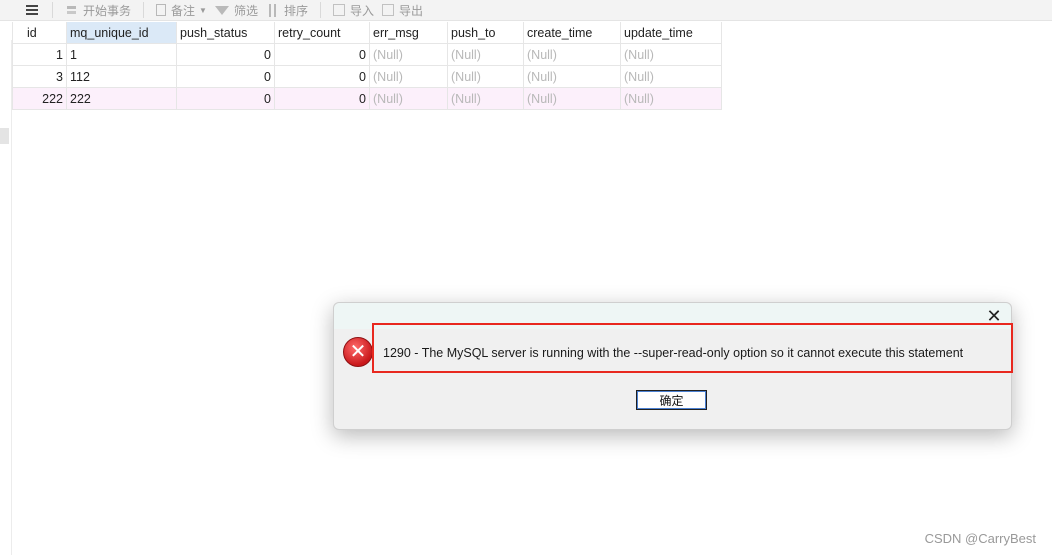  What do you see at coordinates (121, 33) in the screenshot?
I see `column-header-mq-unique-id: mq_unique_id` at bounding box center [121, 33].